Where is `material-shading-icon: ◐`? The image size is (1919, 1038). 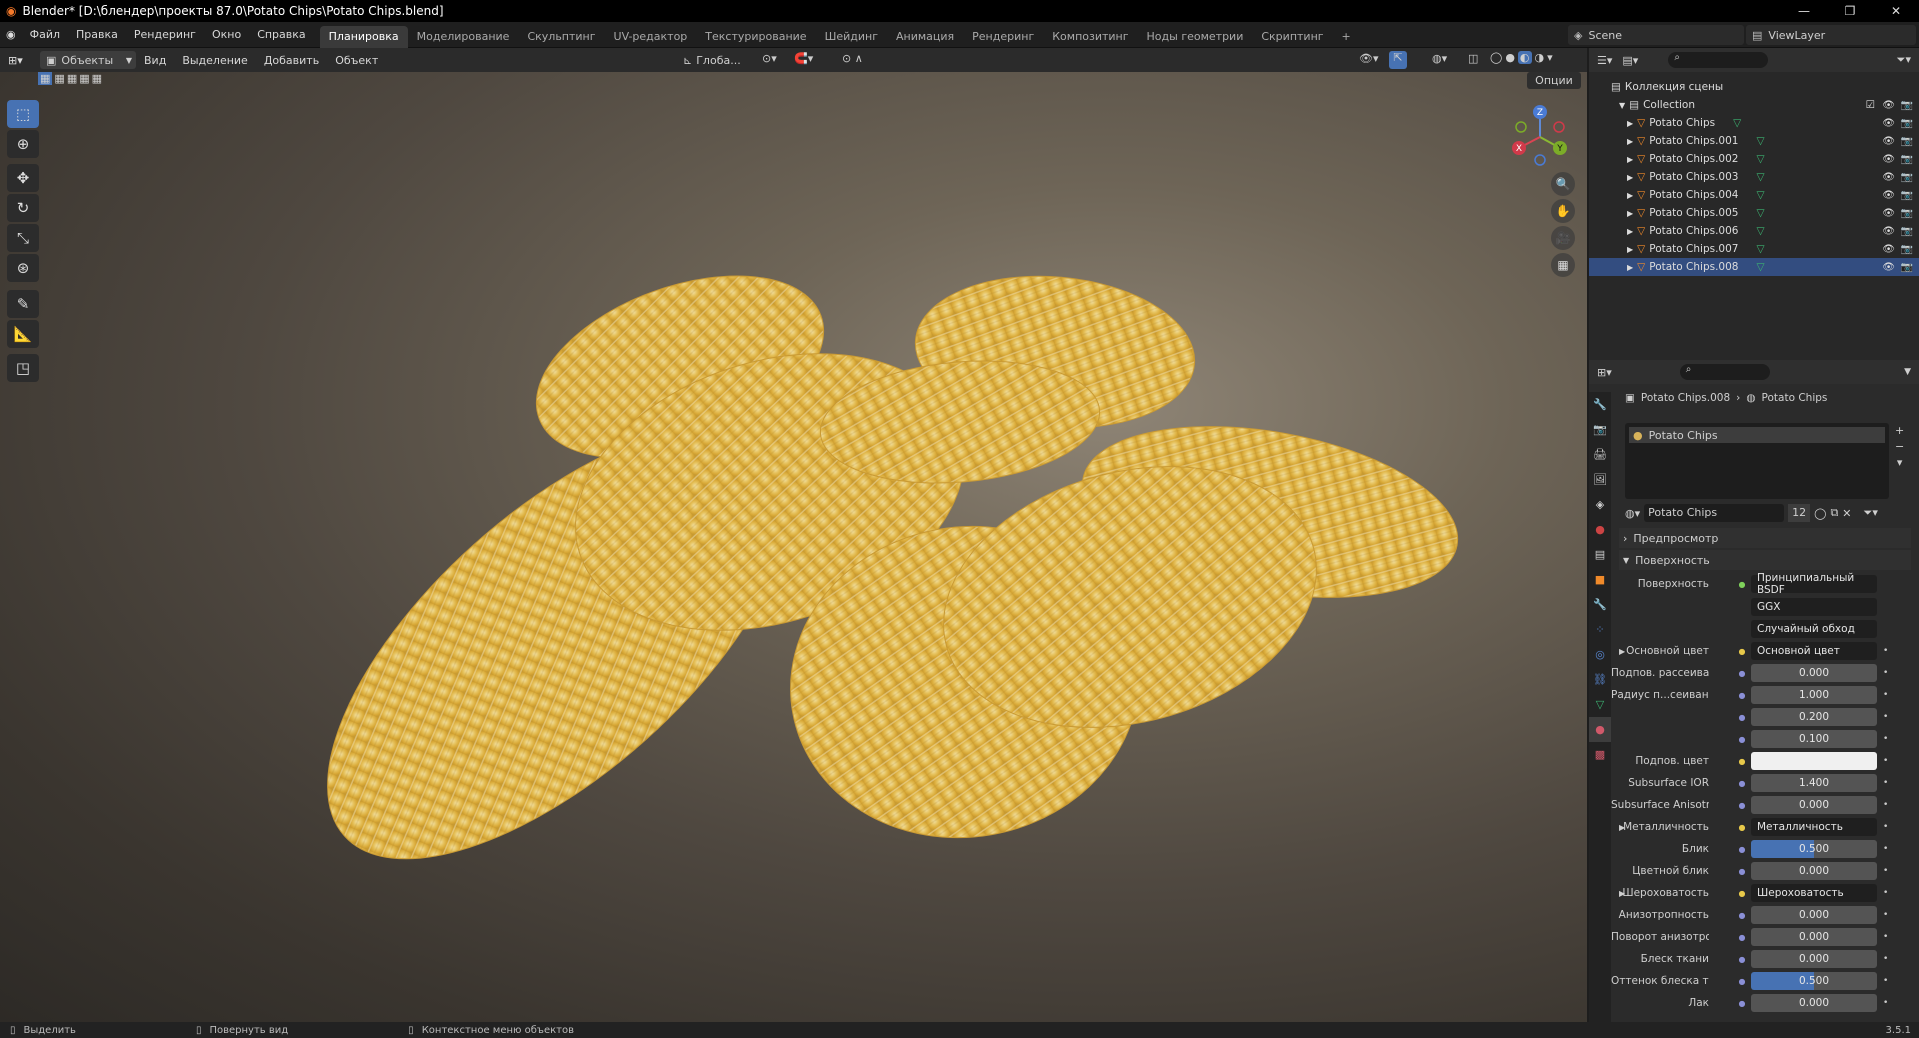
material-shading-icon: ◐ is located at coordinates (1524, 57).